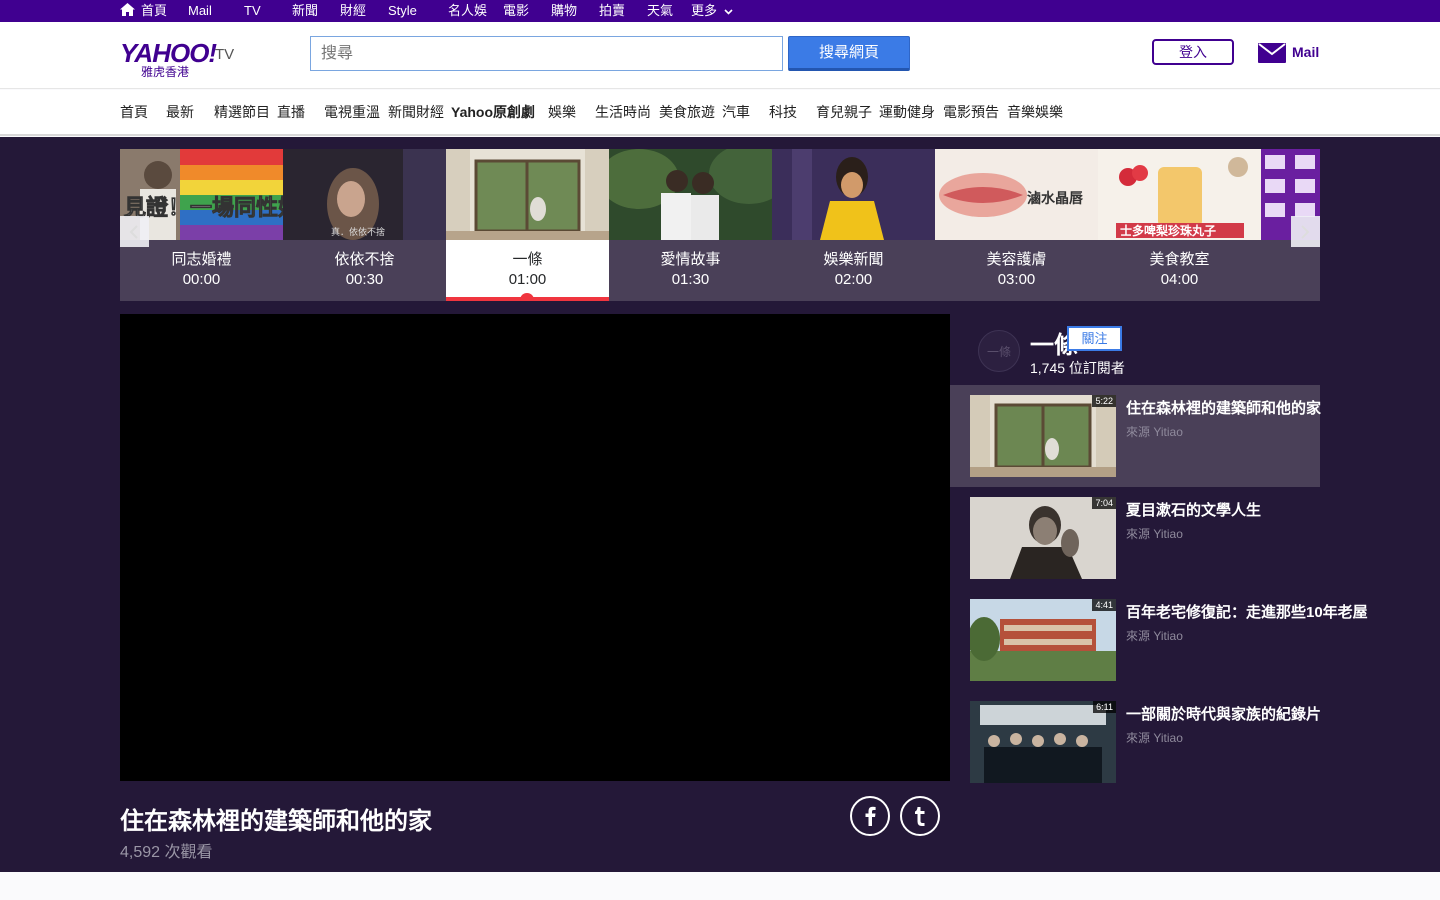 Image resolution: width=1440 pixels, height=900 pixels. I want to click on topnav-movies: 電影, so click(516, 11).